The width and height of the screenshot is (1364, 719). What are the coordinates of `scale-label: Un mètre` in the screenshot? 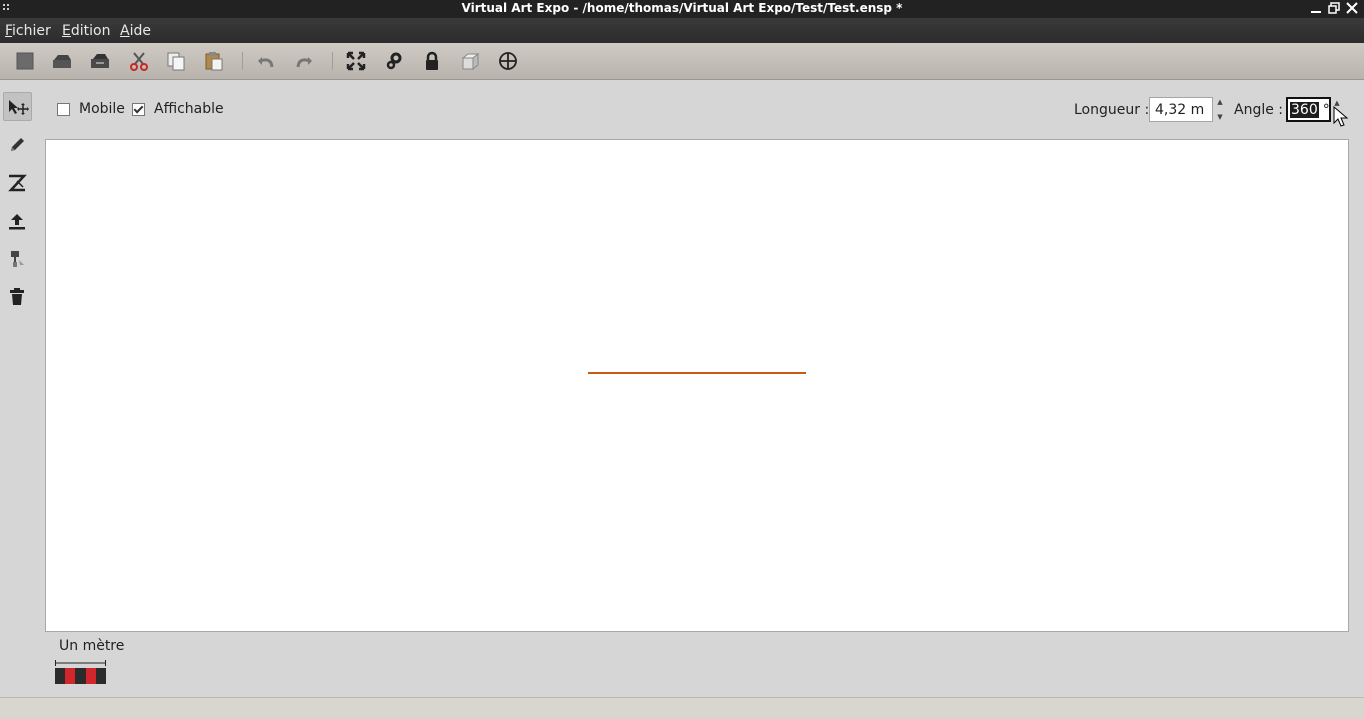 It's located at (92, 646).